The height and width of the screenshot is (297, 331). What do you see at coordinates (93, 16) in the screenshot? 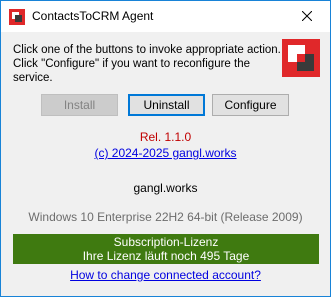
I see `window-title: ContactsToCRM Agent` at bounding box center [93, 16].